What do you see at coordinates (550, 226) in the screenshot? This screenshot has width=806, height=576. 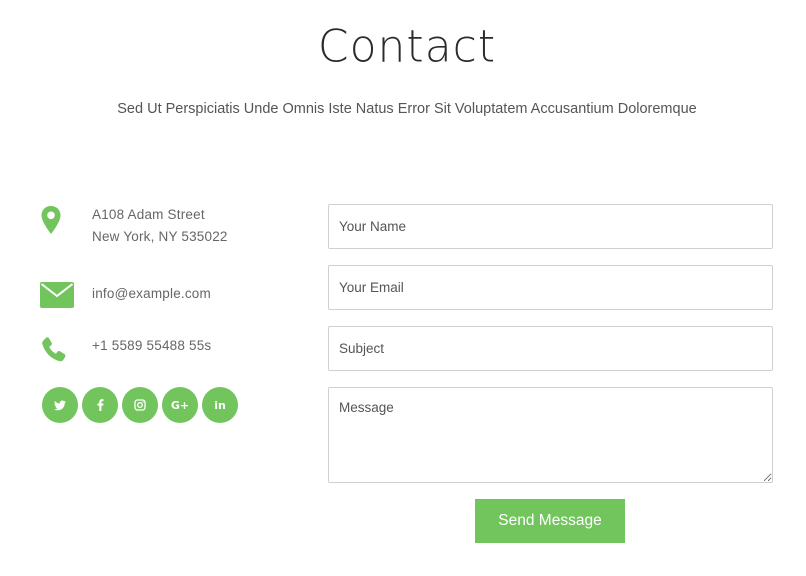 I see `name-input` at bounding box center [550, 226].